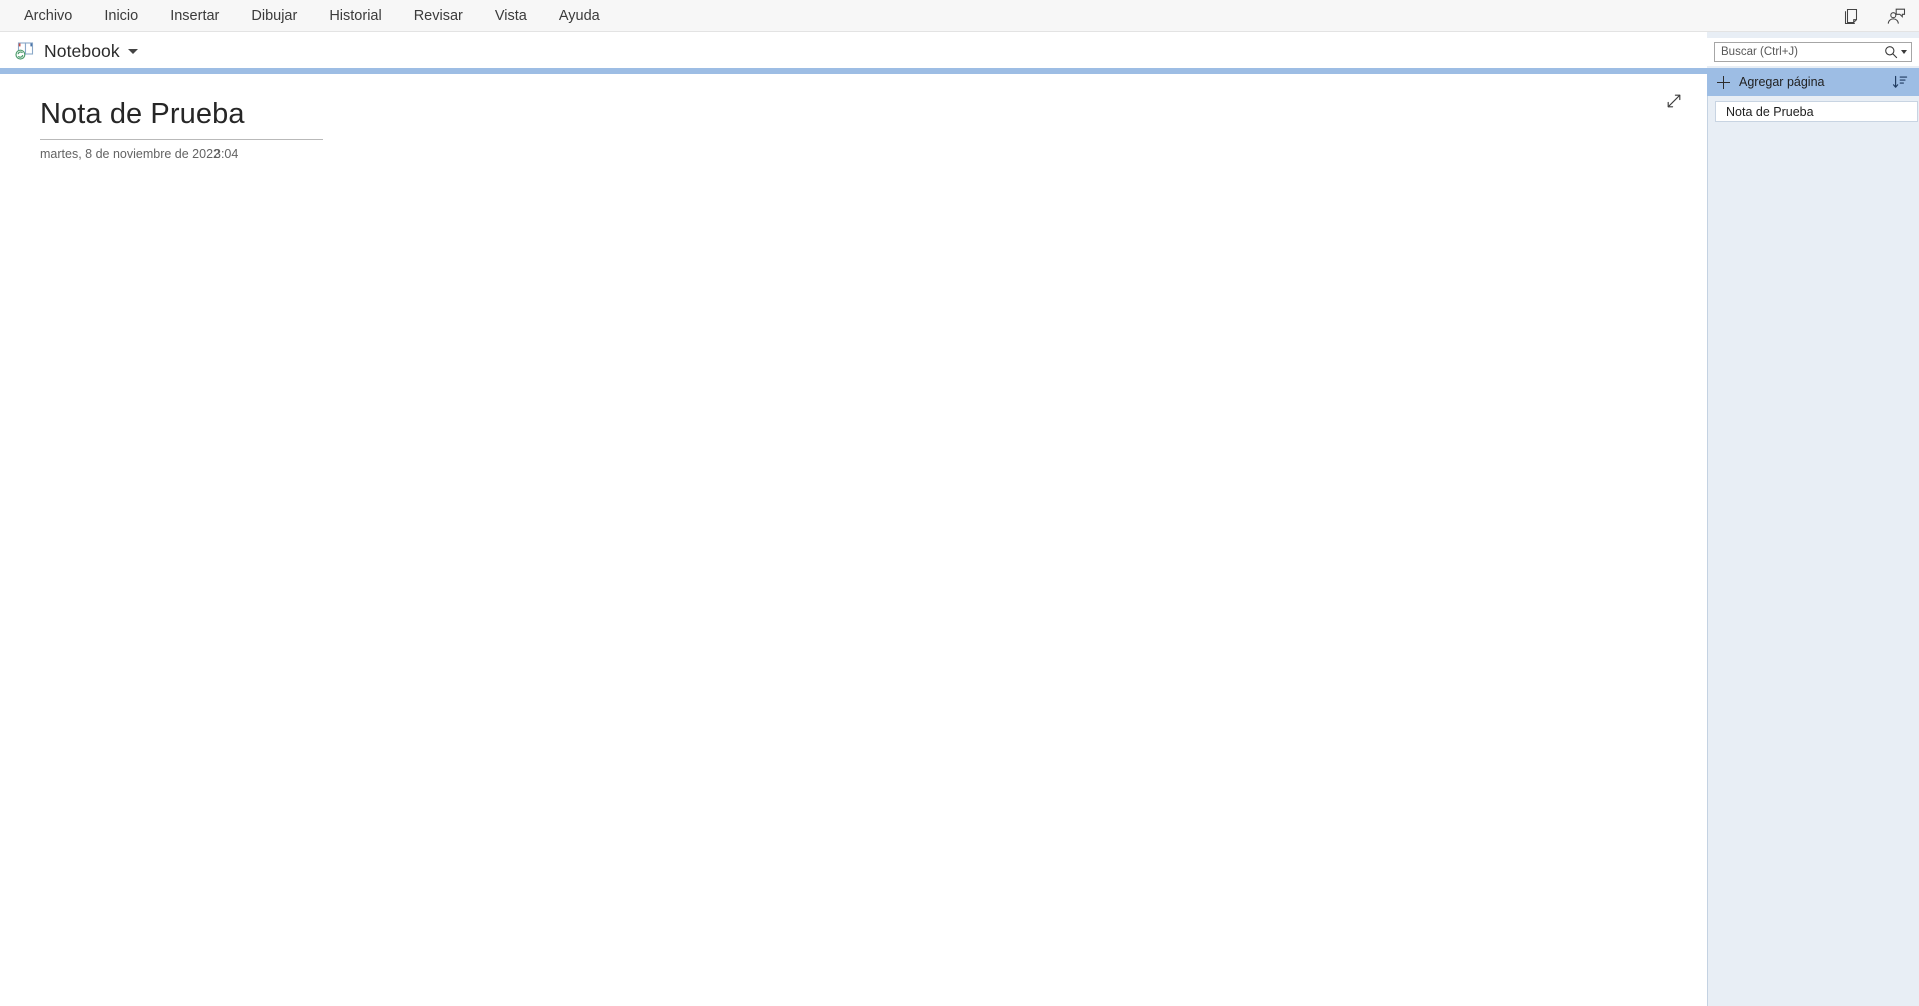 The image size is (1919, 1006). I want to click on page-timestamp: martes, 8 de noviembre de 2022 3:04, so click(184, 154).